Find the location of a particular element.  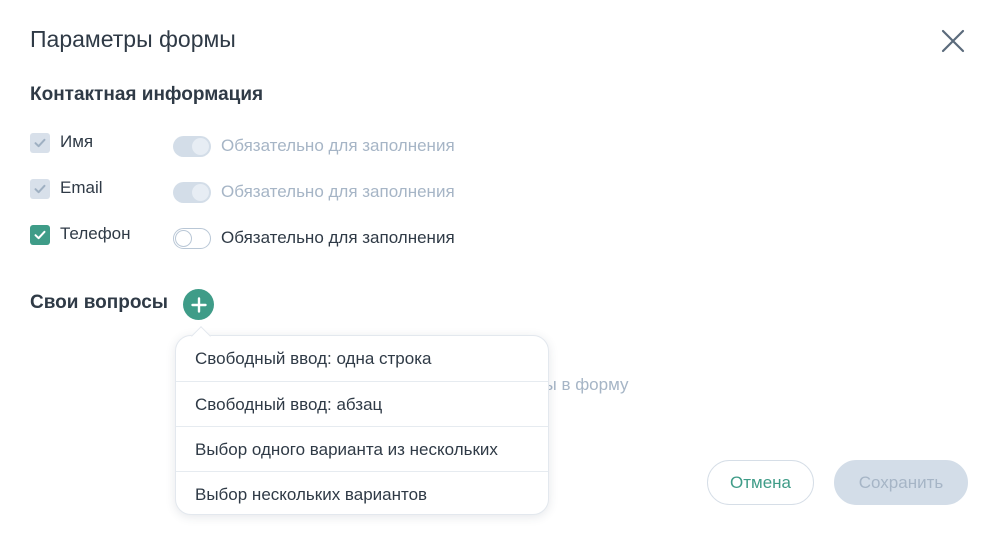

contact-field-phone: Телефон Обязательно для заполнения is located at coordinates (280, 236).